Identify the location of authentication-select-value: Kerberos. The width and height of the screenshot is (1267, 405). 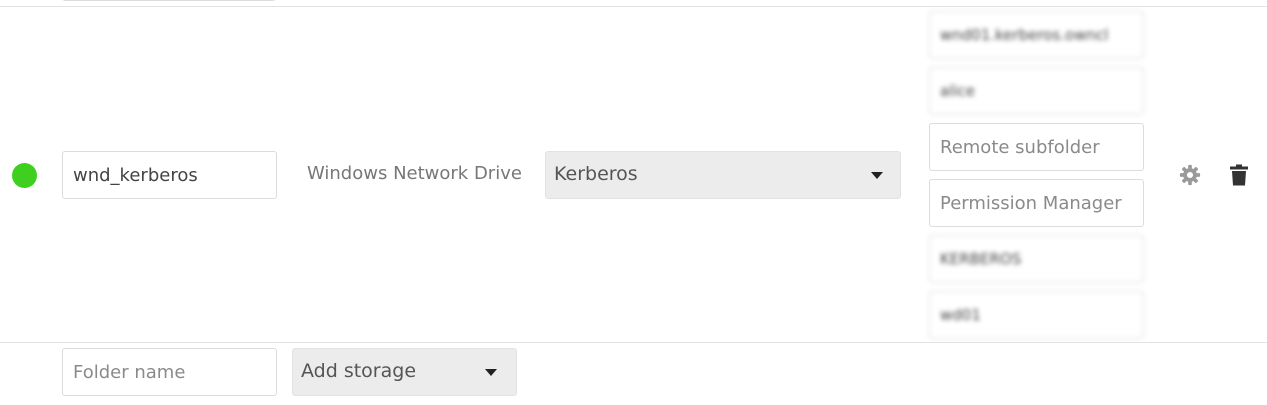
(596, 174).